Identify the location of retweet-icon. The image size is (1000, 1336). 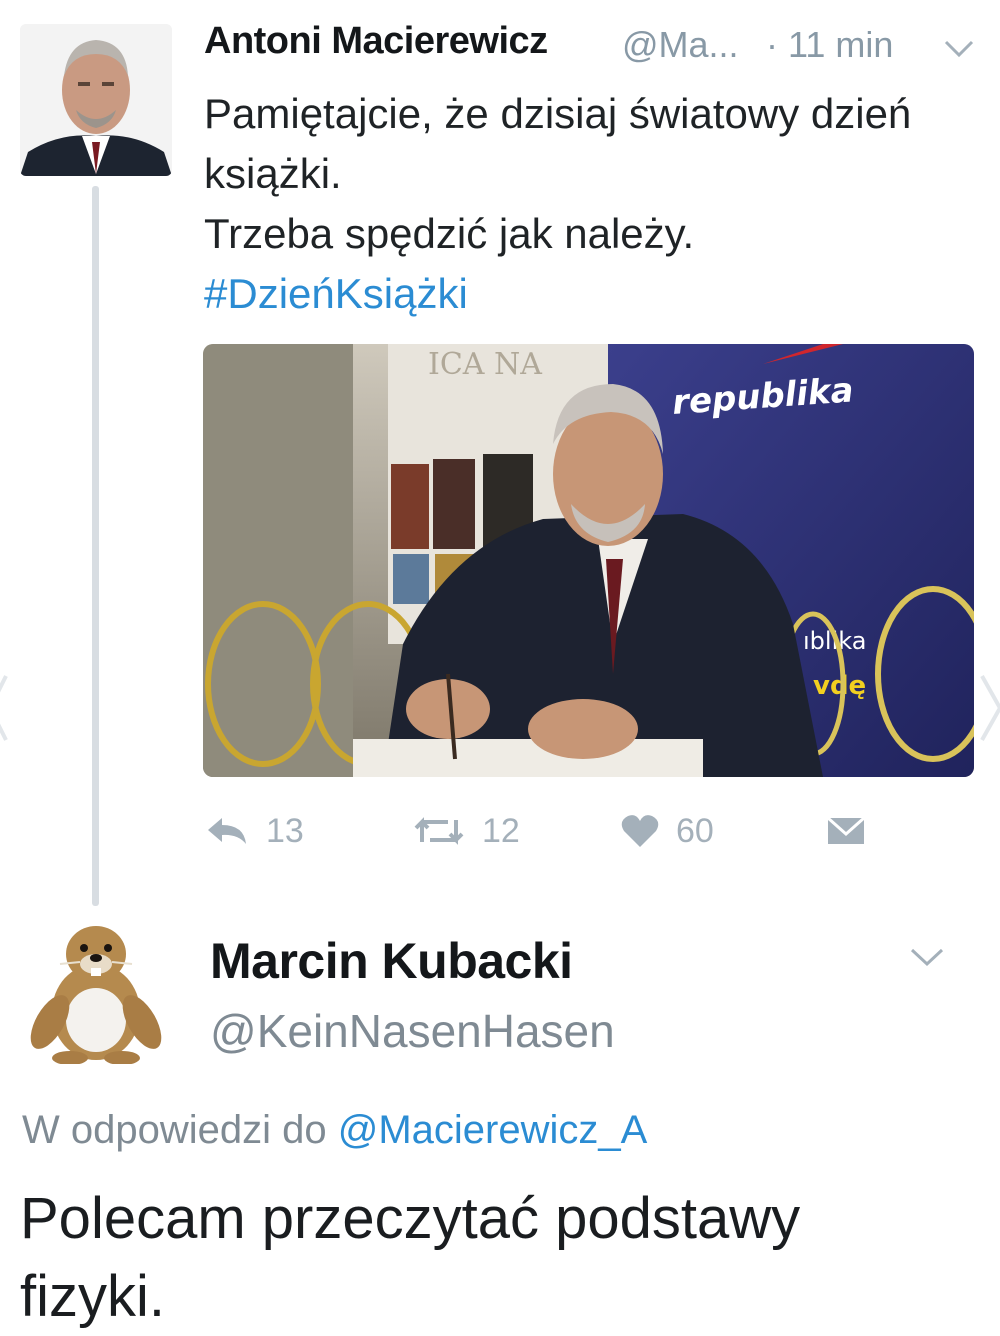
(439, 831).